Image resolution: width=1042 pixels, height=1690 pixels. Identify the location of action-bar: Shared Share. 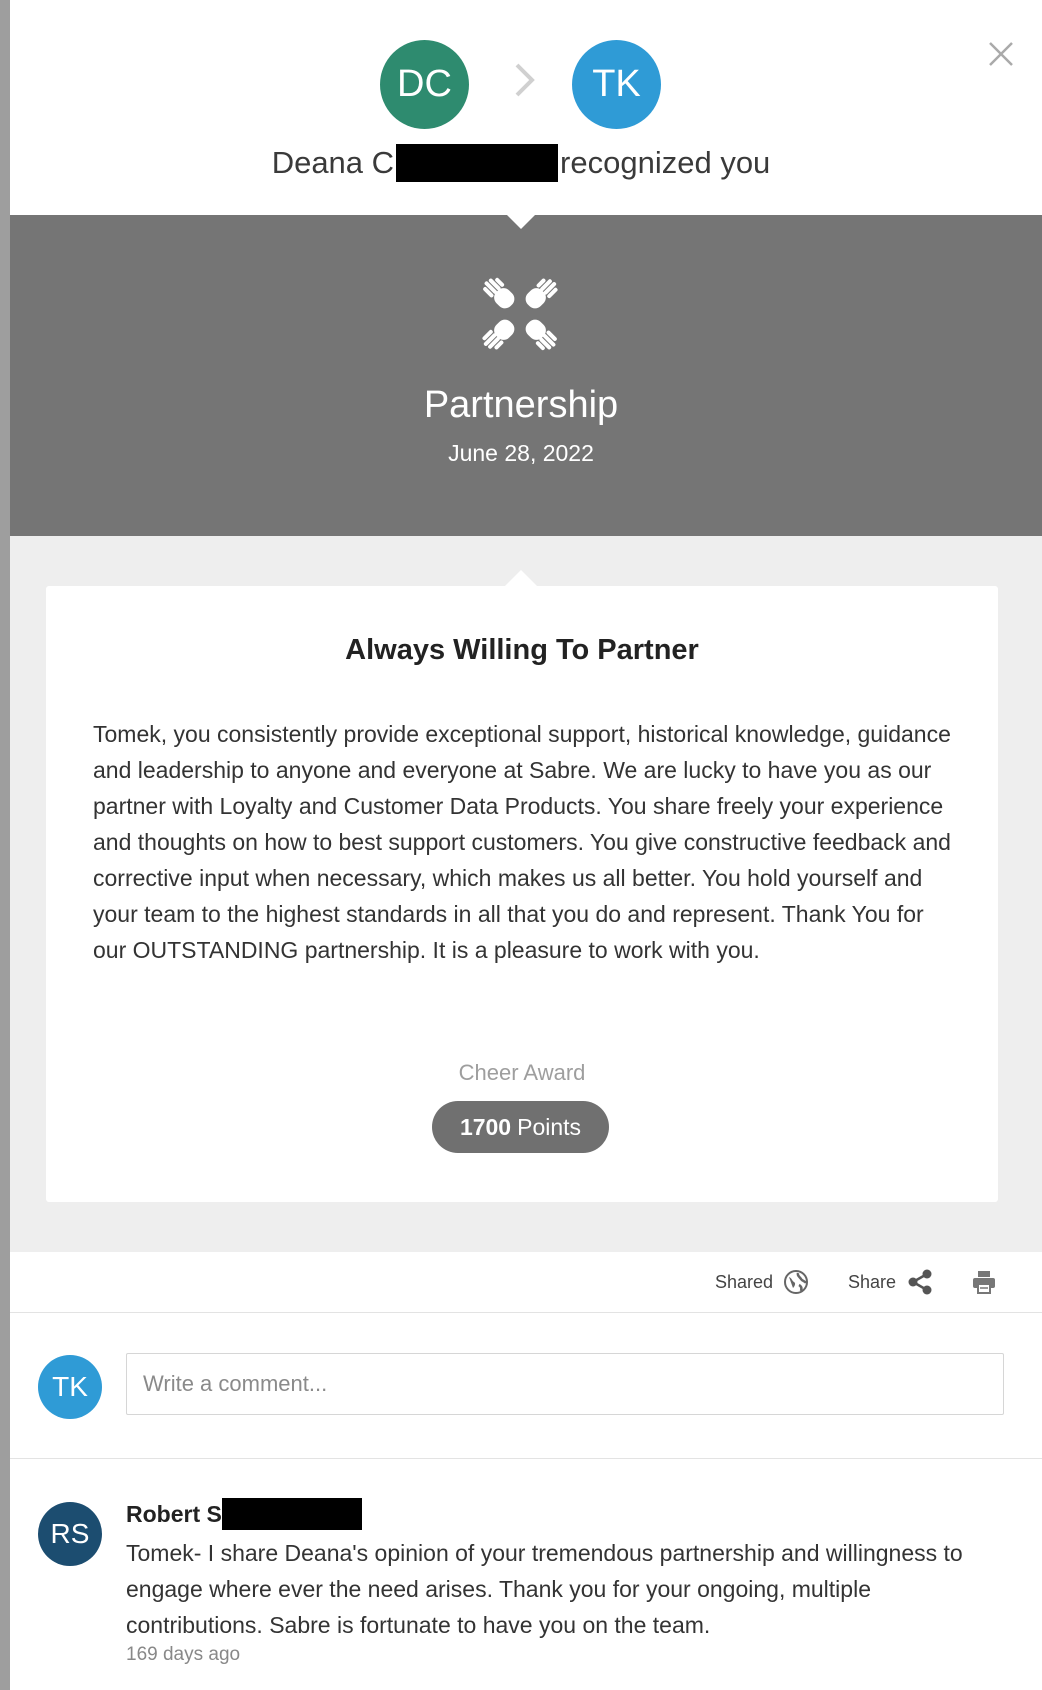
(526, 1282).